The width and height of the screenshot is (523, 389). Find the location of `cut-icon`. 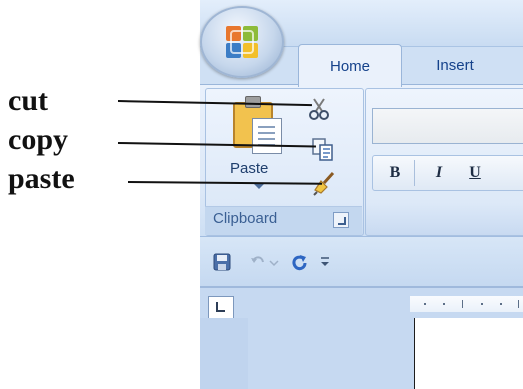

cut-icon is located at coordinates (319, 109).